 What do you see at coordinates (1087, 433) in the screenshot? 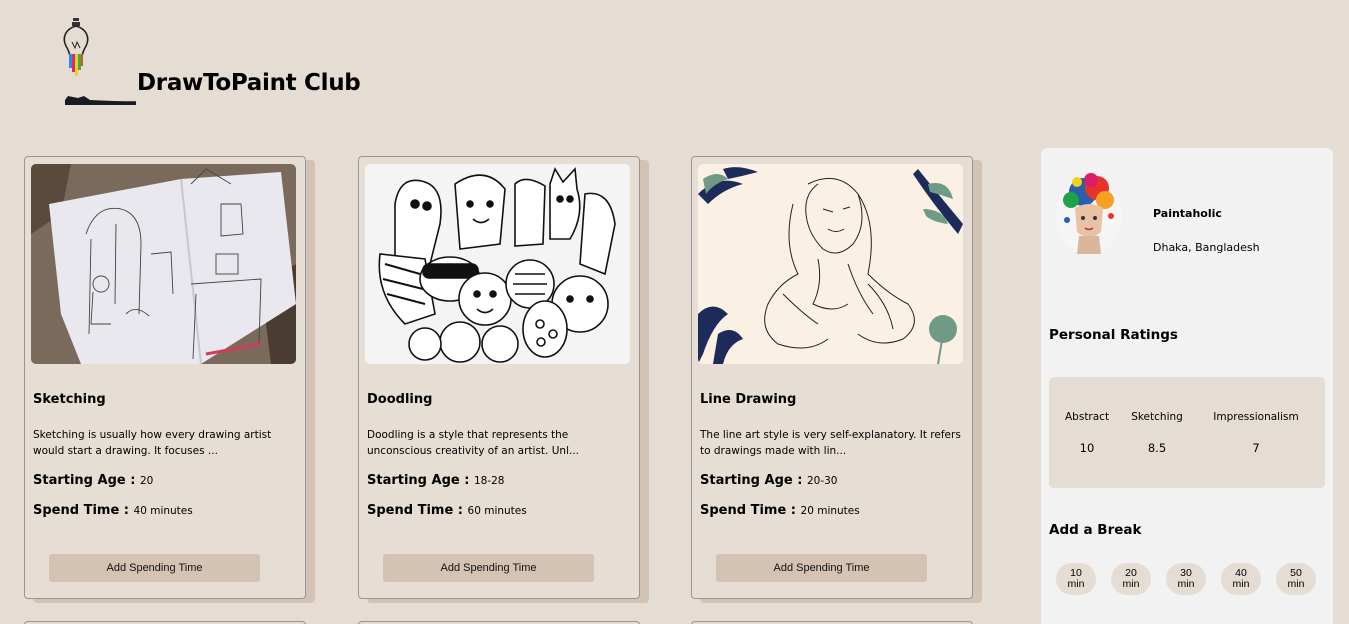
I see `rating-abstract: Abstract 10` at bounding box center [1087, 433].